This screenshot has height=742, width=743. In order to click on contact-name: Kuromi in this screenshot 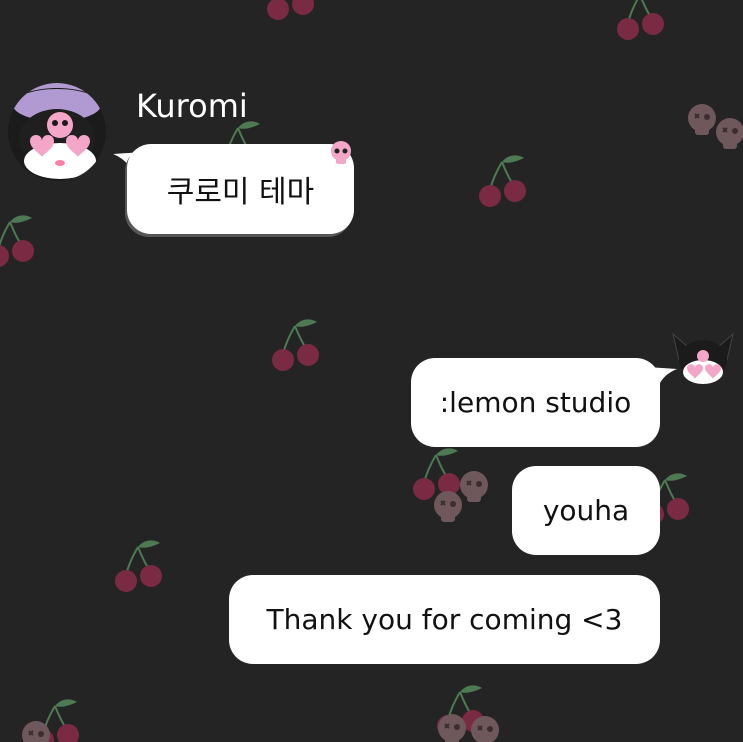, I will do `click(192, 106)`.